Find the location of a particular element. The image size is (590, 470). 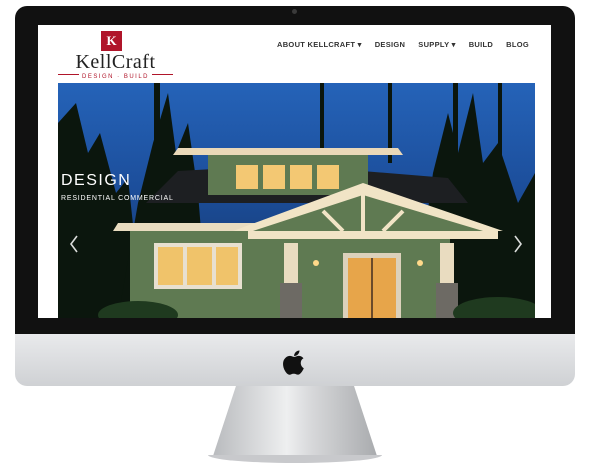

chevron-right-icon is located at coordinates (518, 245).